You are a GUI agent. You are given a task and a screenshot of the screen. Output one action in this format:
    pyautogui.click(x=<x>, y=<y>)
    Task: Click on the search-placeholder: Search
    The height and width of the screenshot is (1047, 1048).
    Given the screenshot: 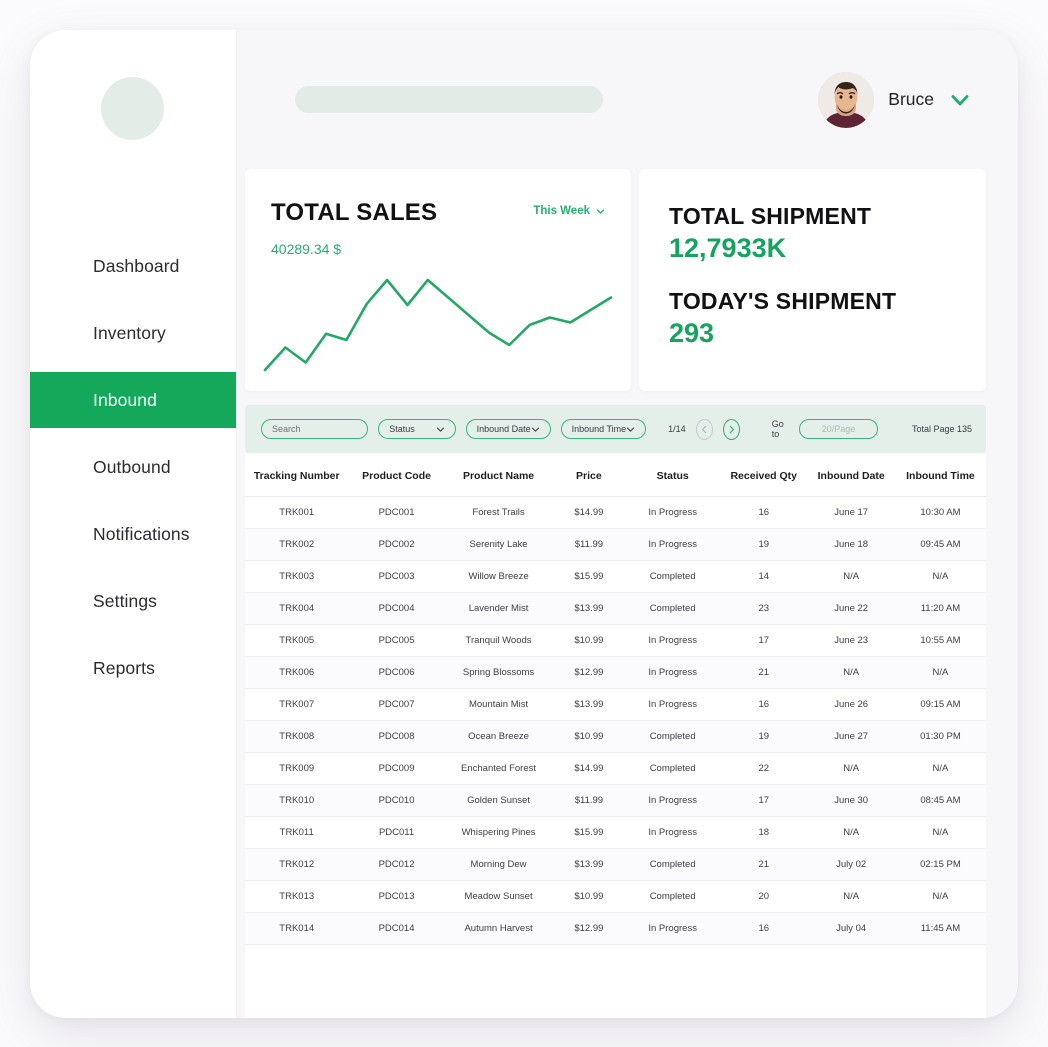 What is the action you would take?
    pyautogui.click(x=286, y=429)
    